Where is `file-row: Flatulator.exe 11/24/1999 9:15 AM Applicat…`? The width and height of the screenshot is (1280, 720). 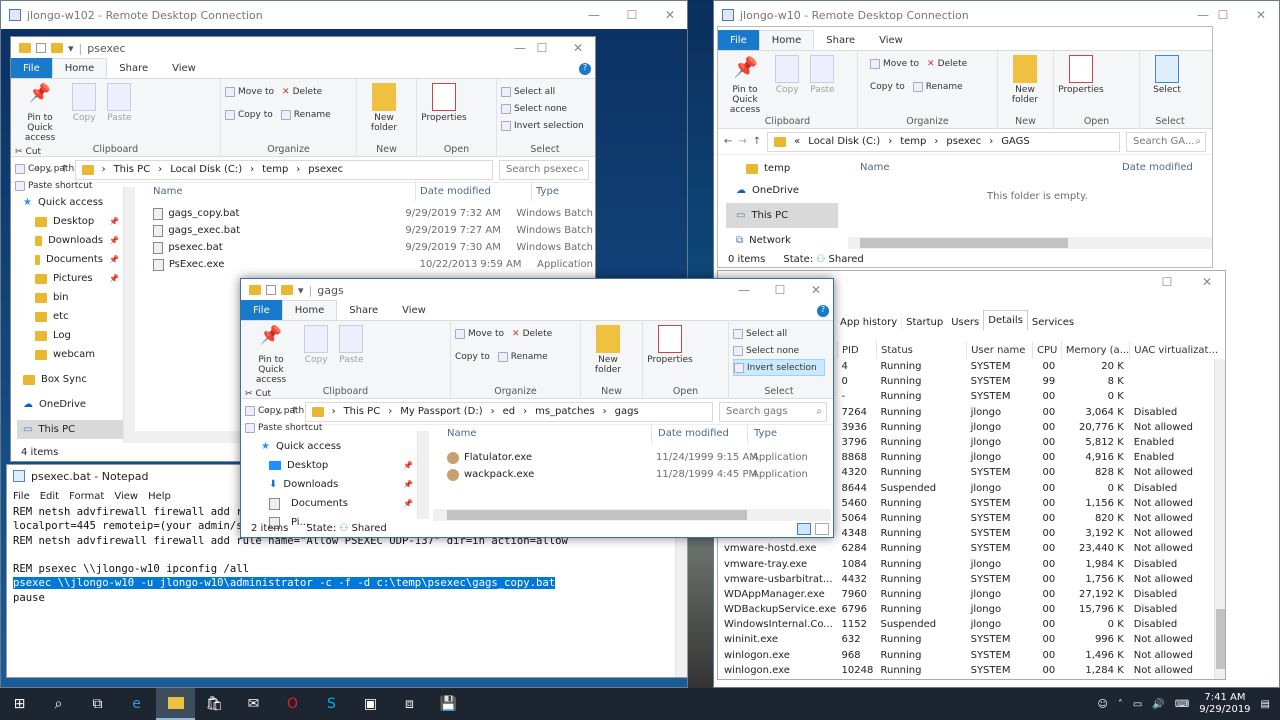
file-row: Flatulator.exe 11/24/1999 9:15 AM Applicat… is located at coordinates (639, 457).